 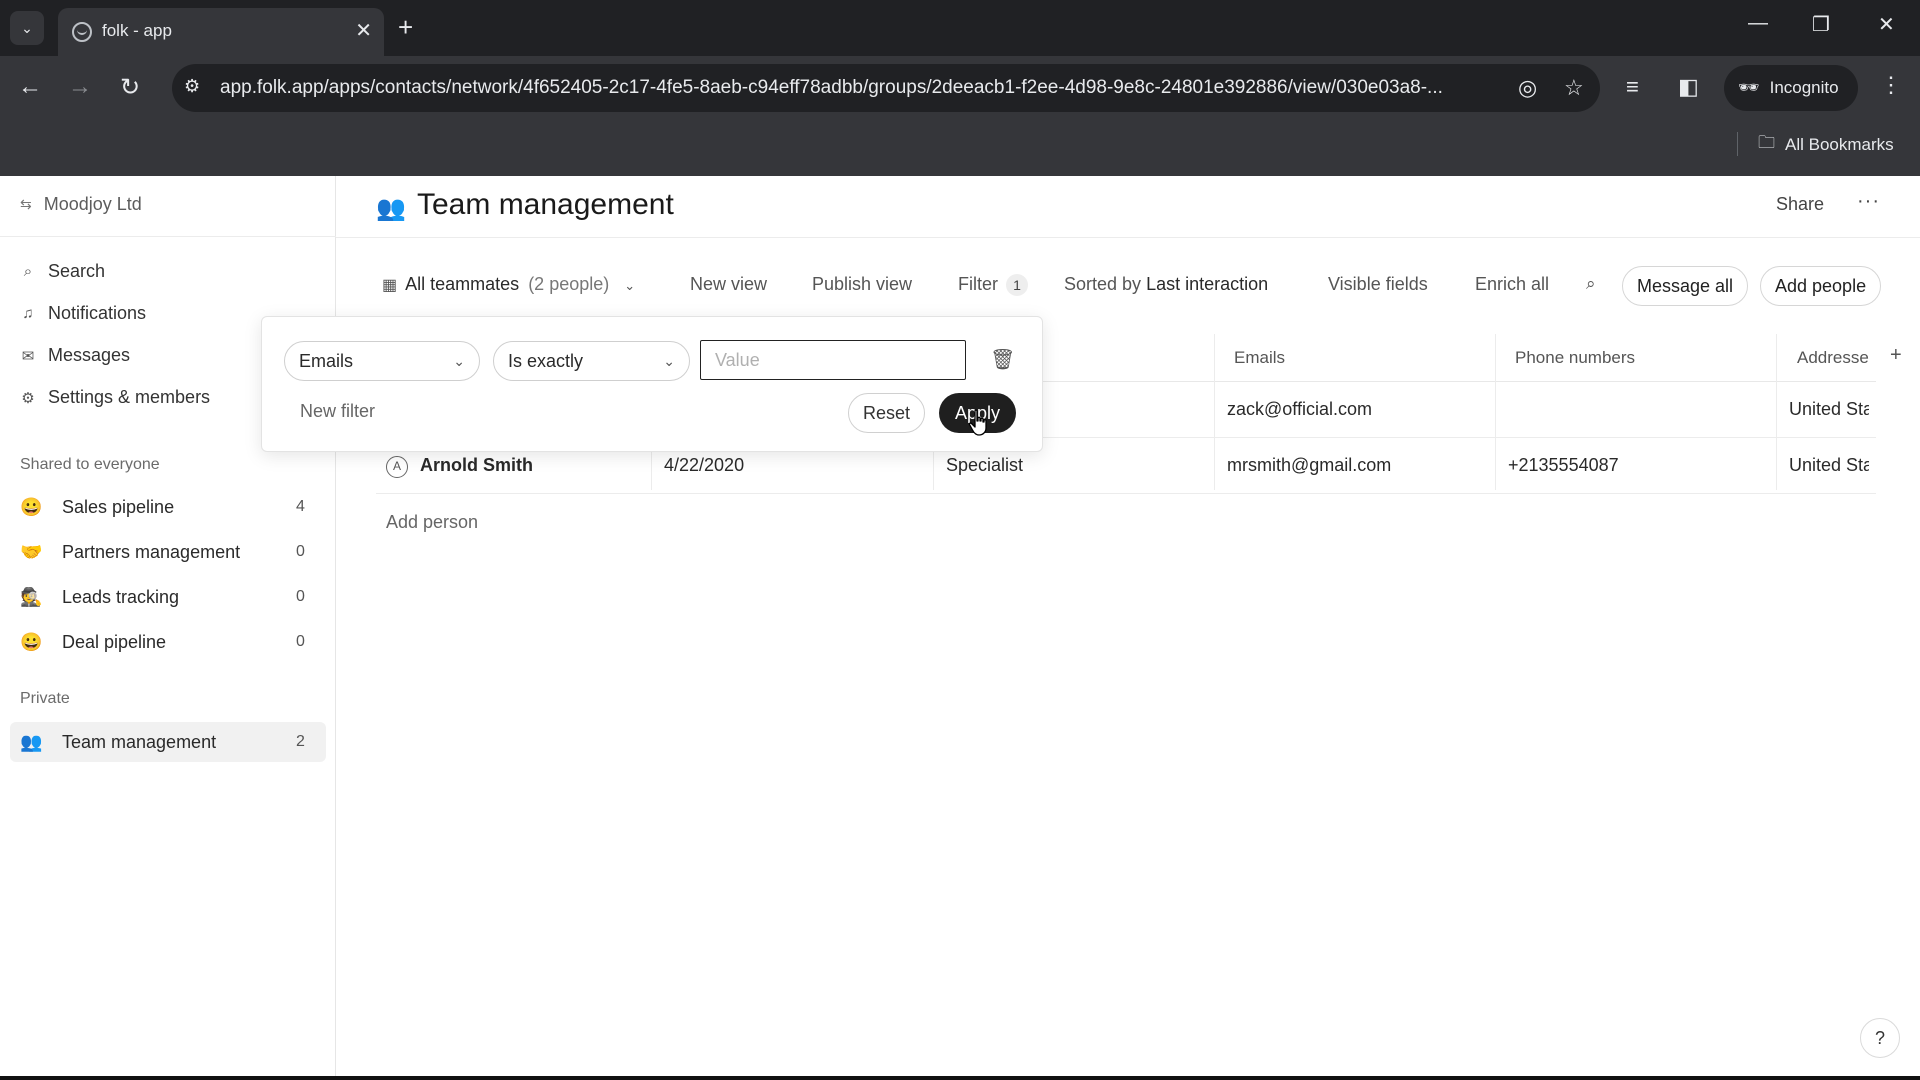 I want to click on bookmark-star-icon: ☆, so click(x=1574, y=88).